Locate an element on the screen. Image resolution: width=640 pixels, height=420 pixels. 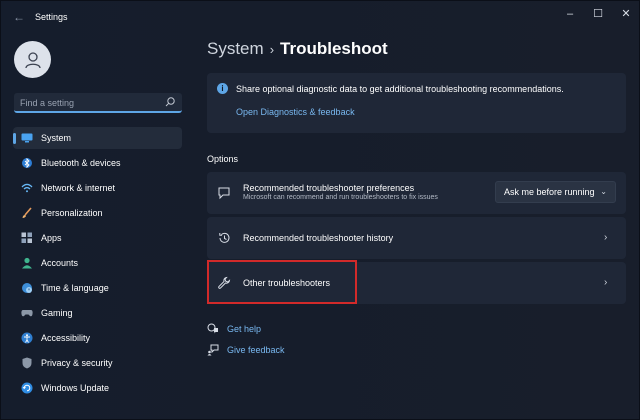
sidebar-item-privacy-security: Privacy & security is located at coordinates (97, 363).